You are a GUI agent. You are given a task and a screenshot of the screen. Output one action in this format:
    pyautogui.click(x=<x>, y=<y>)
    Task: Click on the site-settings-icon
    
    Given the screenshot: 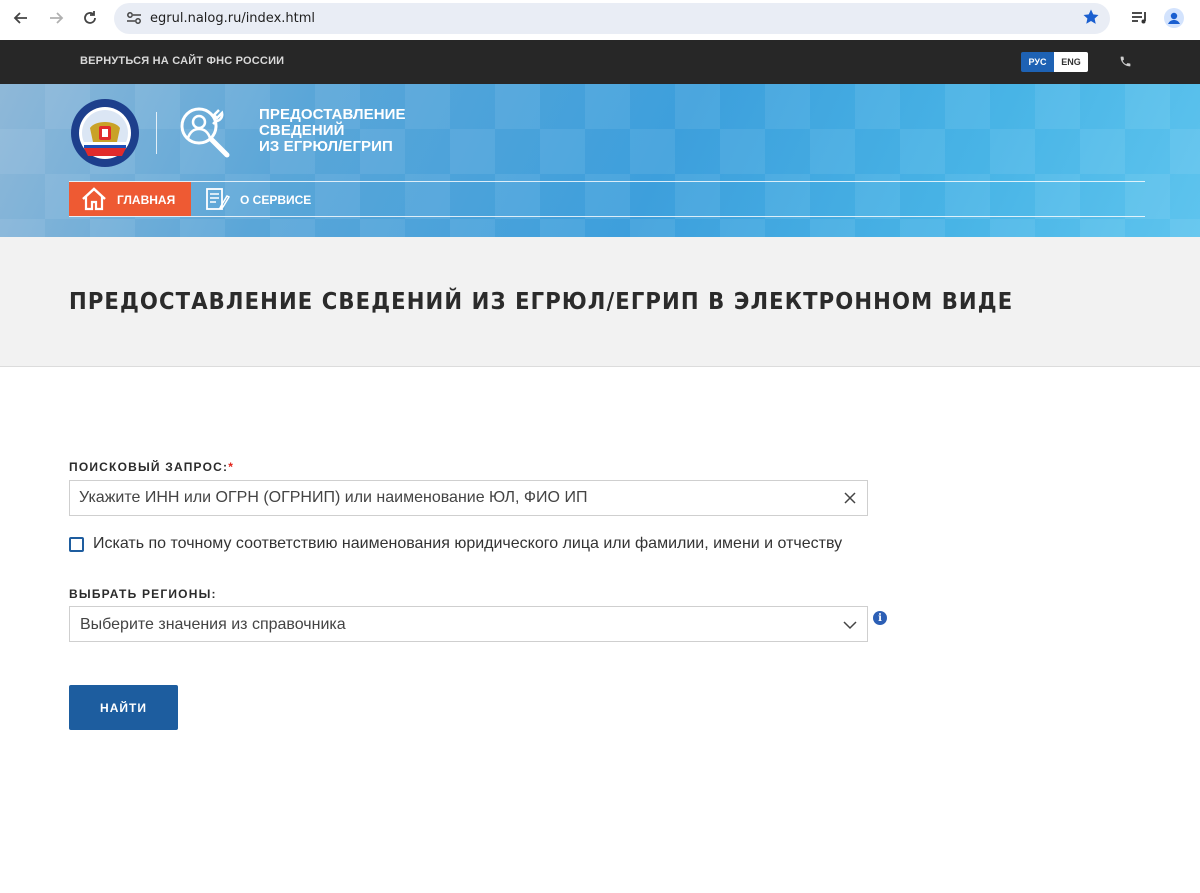 What is the action you would take?
    pyautogui.click(x=134, y=20)
    